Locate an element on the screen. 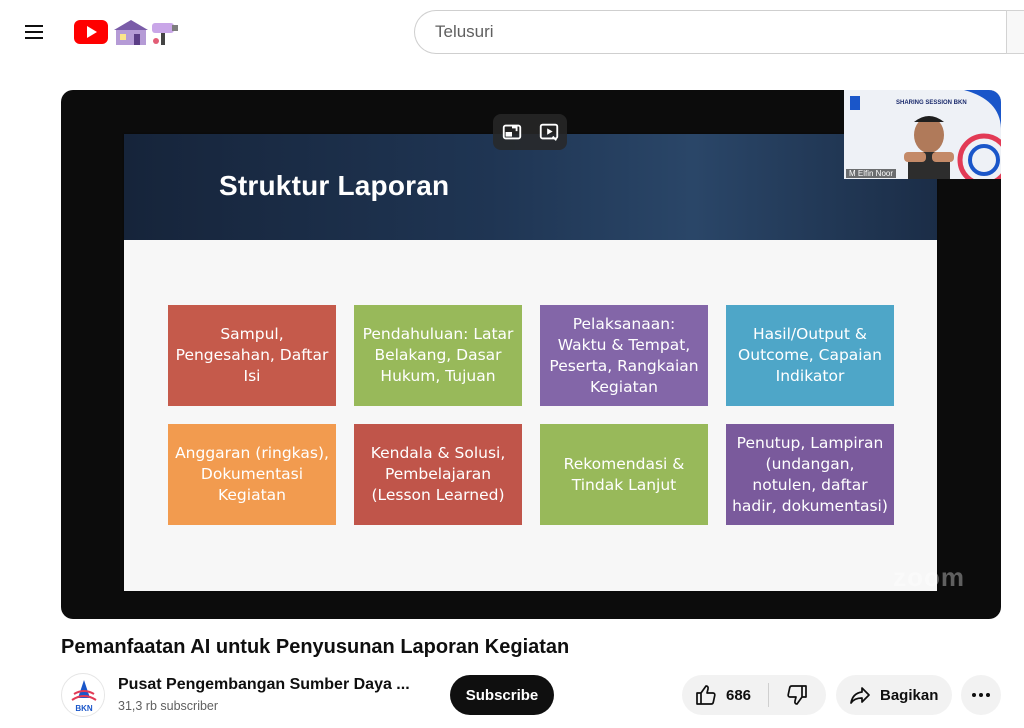  thumbs-down-icon is located at coordinates (797, 695).